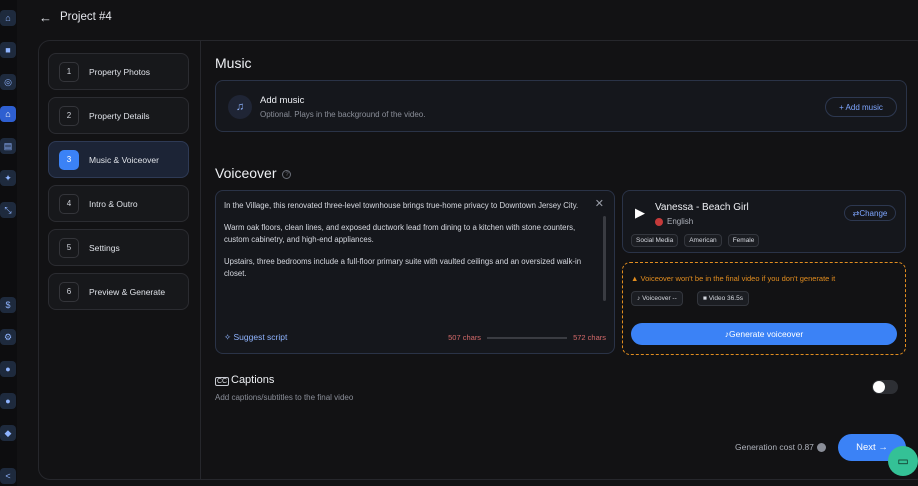 This screenshot has height=486, width=918. I want to click on top-bar: ← Project #4, so click(467, 18).